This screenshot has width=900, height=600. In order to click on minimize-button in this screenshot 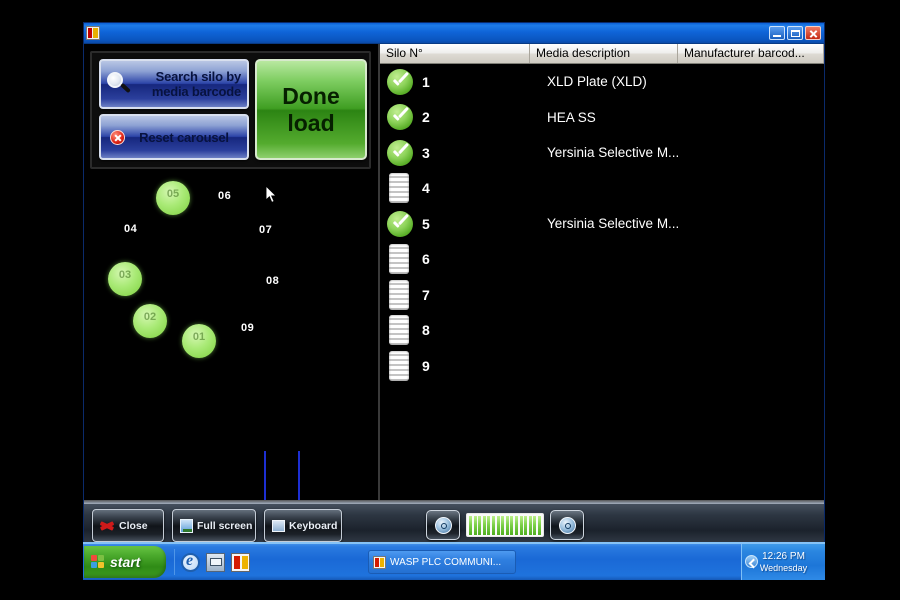, I will do `click(777, 33)`.